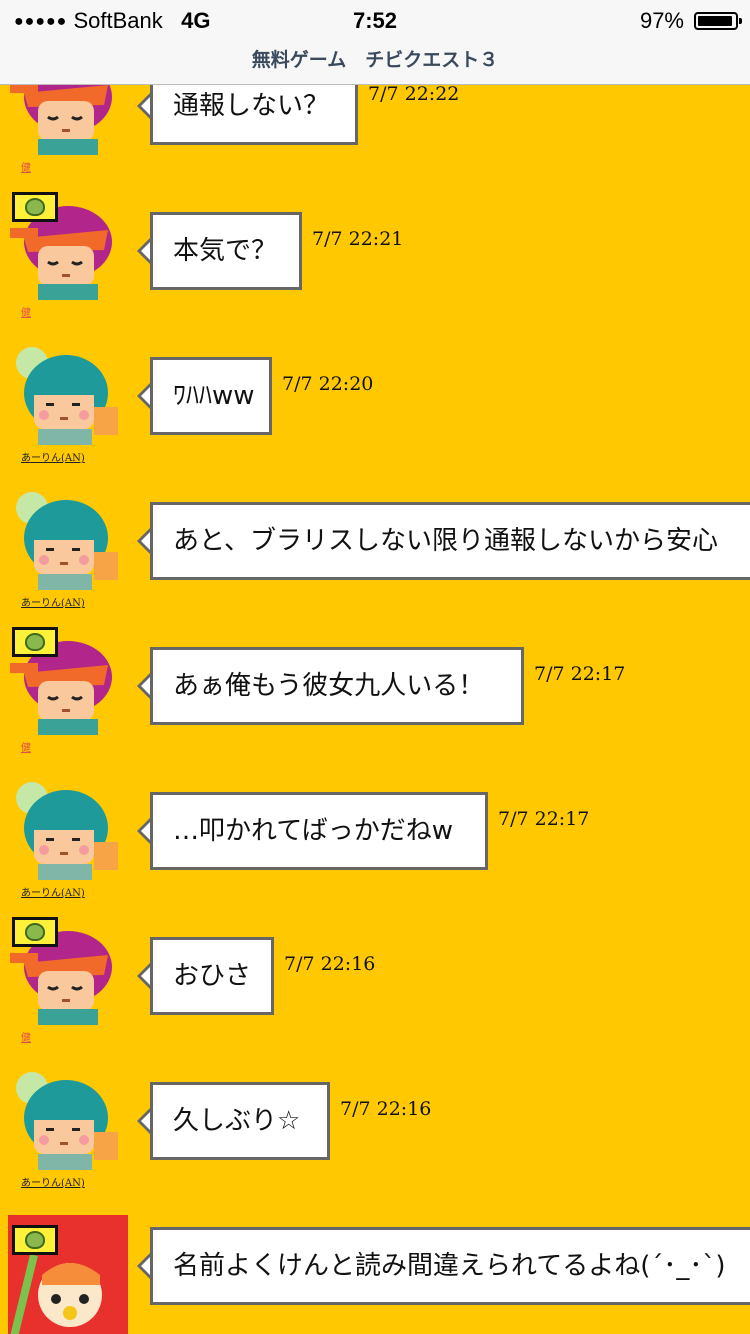 This screenshot has height=1334, width=750. Describe the element at coordinates (212, 976) in the screenshot. I see `message-bubble: おひさ` at that location.